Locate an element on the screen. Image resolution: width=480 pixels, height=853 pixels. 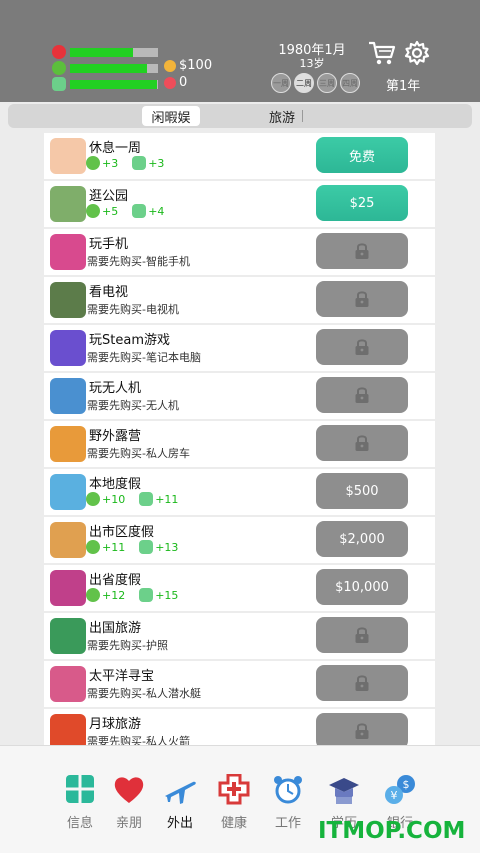
health-bar-fill is located at coordinates (102, 52).